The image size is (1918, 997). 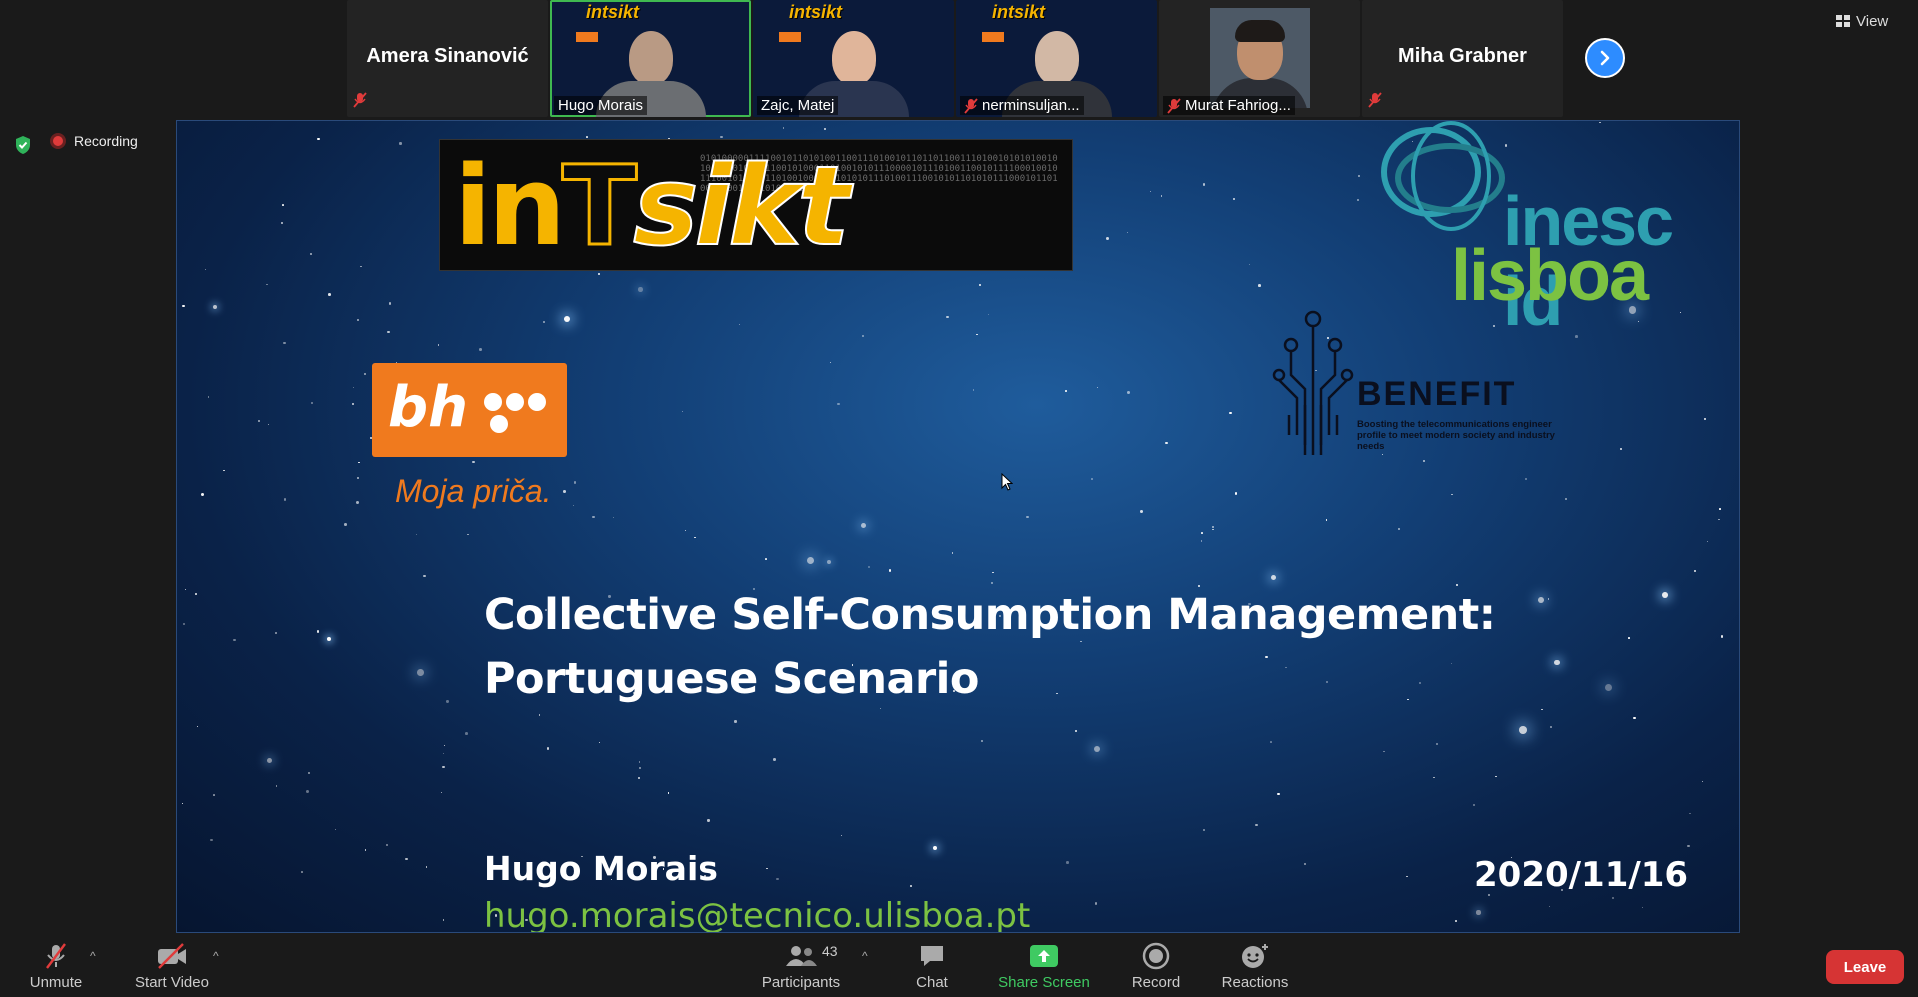 What do you see at coordinates (830, 951) in the screenshot?
I see `participant-count: 43` at bounding box center [830, 951].